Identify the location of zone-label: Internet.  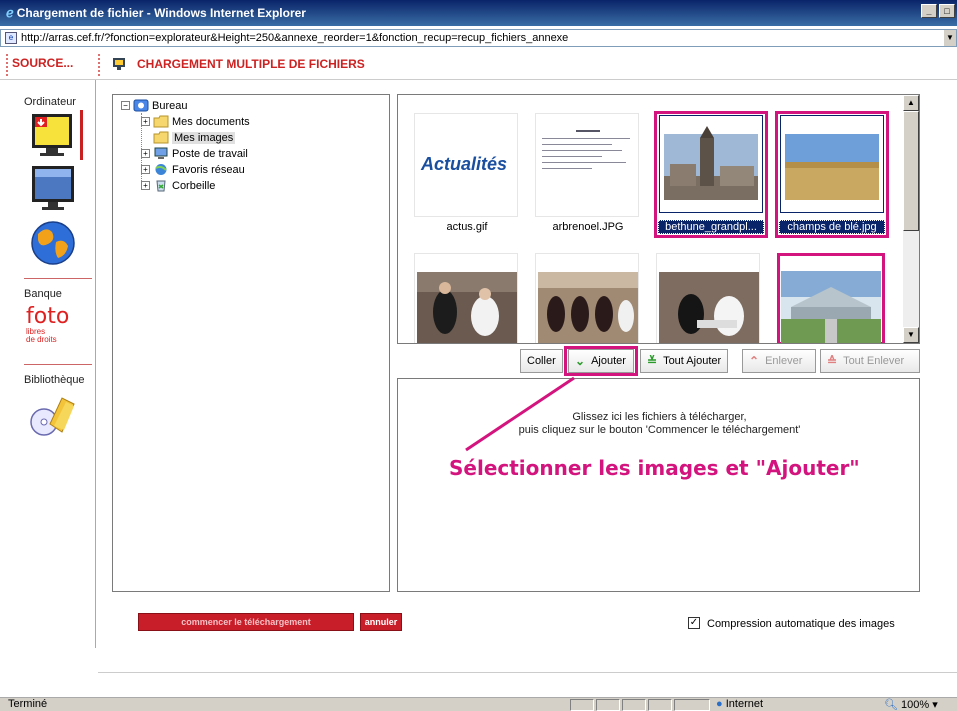
(744, 704).